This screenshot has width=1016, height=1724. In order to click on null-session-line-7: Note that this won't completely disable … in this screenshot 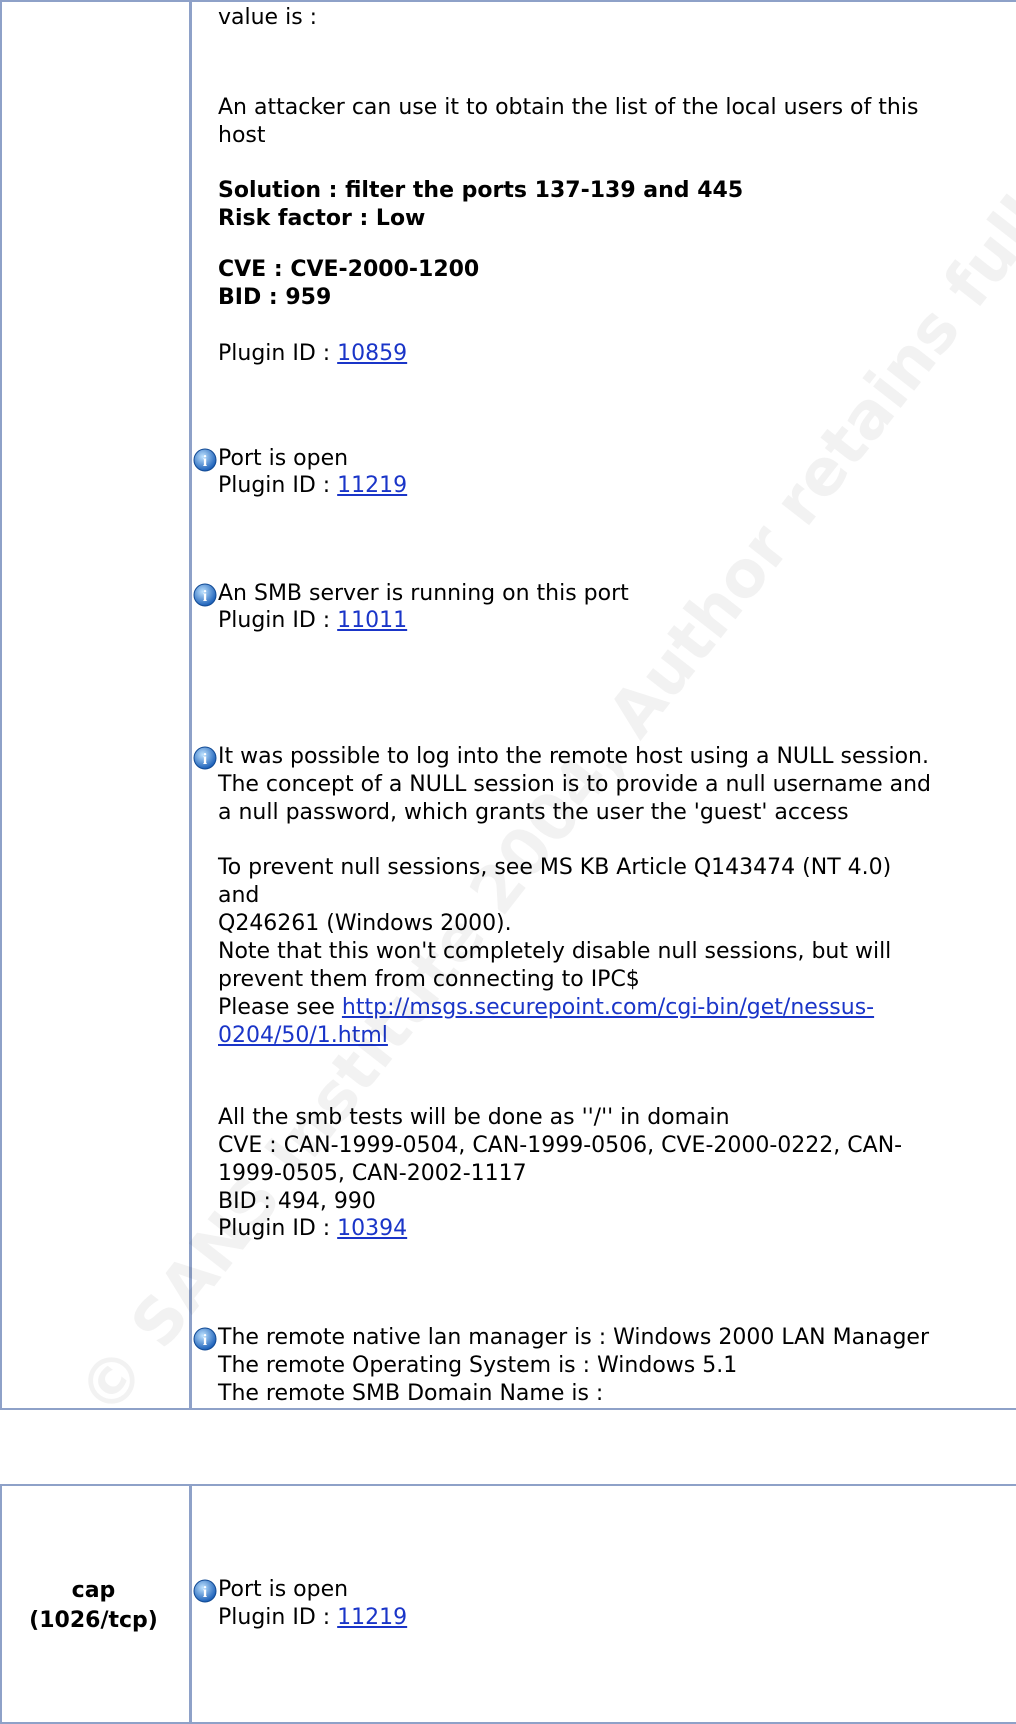, I will do `click(555, 951)`.